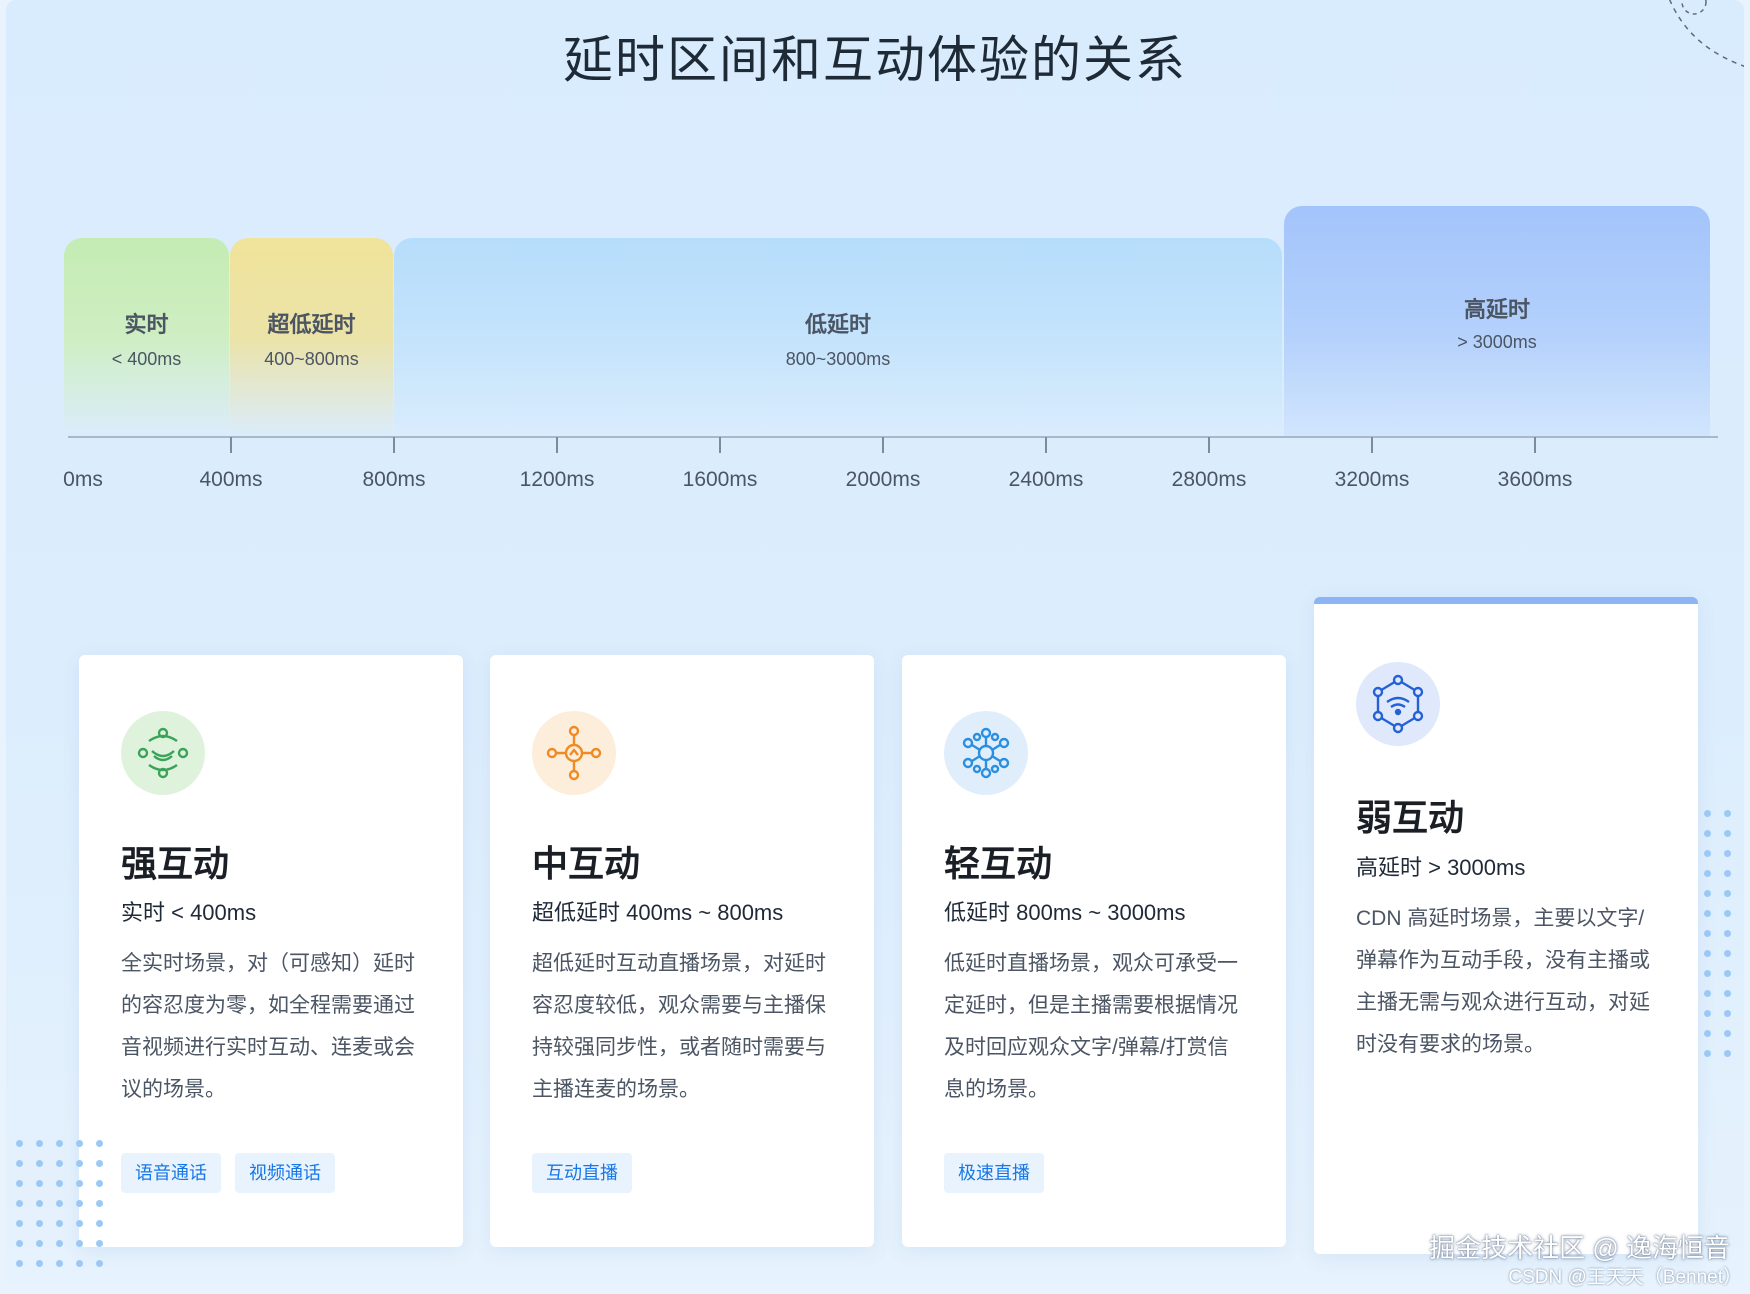  What do you see at coordinates (311, 324) in the screenshot?
I see `zone-name: 超低延时` at bounding box center [311, 324].